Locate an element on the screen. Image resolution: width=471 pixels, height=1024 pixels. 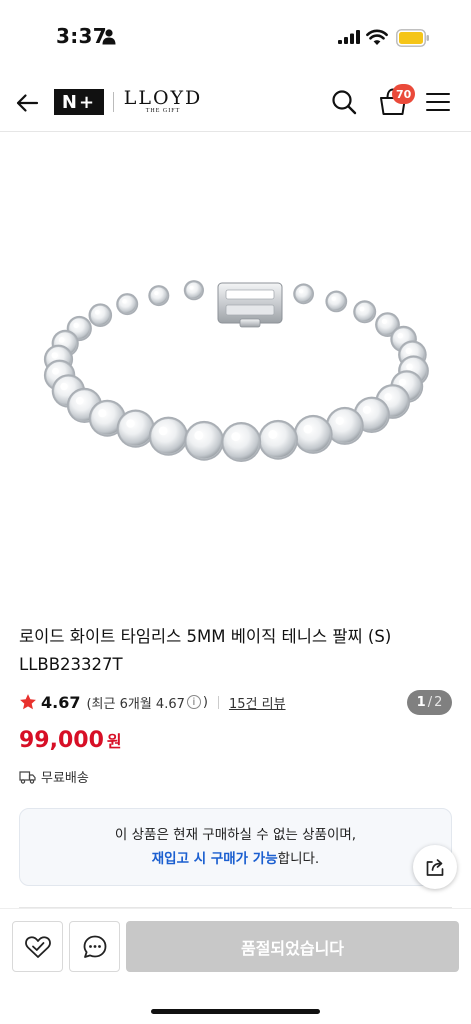
soldout-button: 품절되었습니다 is located at coordinates (292, 946).